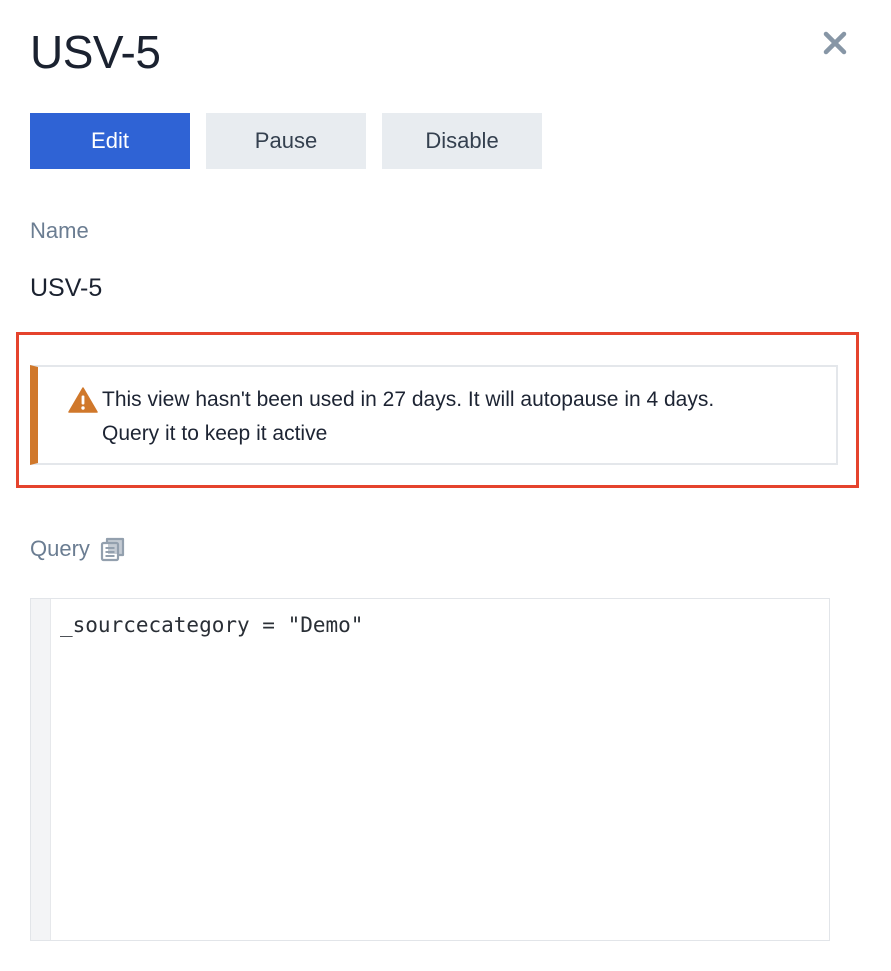 This screenshot has width=891, height=971. I want to click on name-label: Name, so click(59, 230).